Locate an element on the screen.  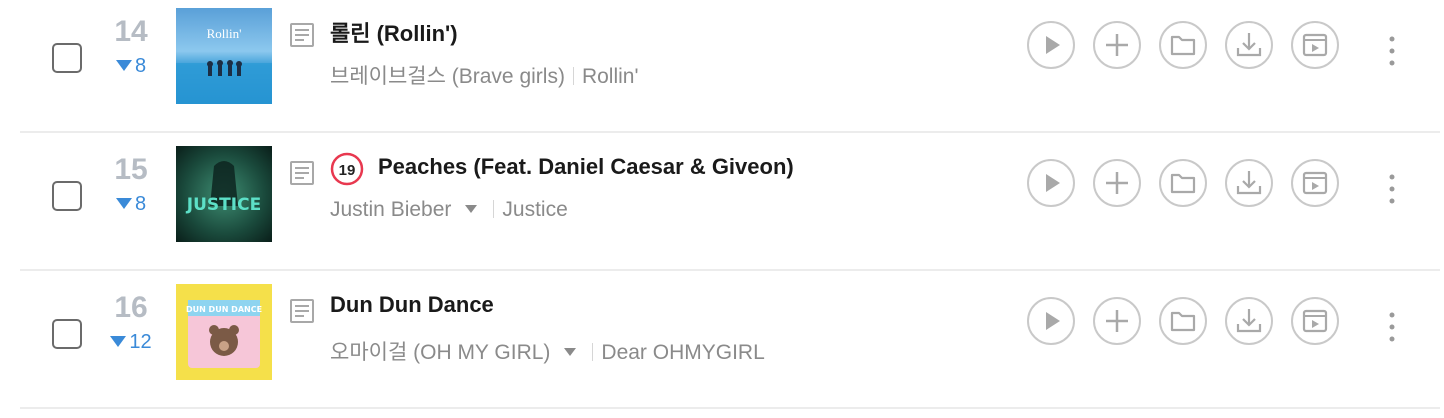
rank-number: 15 is located at coordinates (131, 169).